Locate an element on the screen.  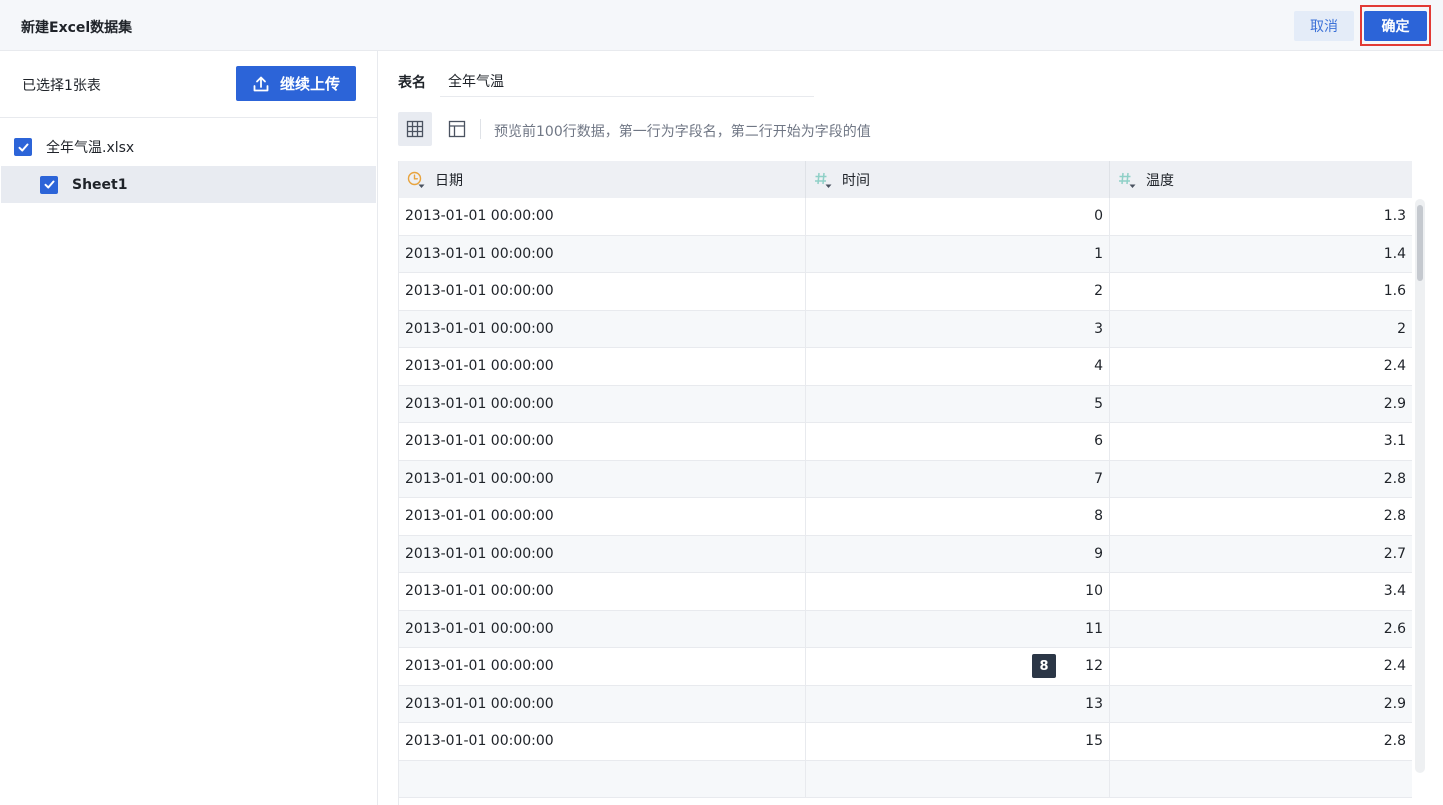
file-name: 全年气温.xlsx is located at coordinates (90, 148).